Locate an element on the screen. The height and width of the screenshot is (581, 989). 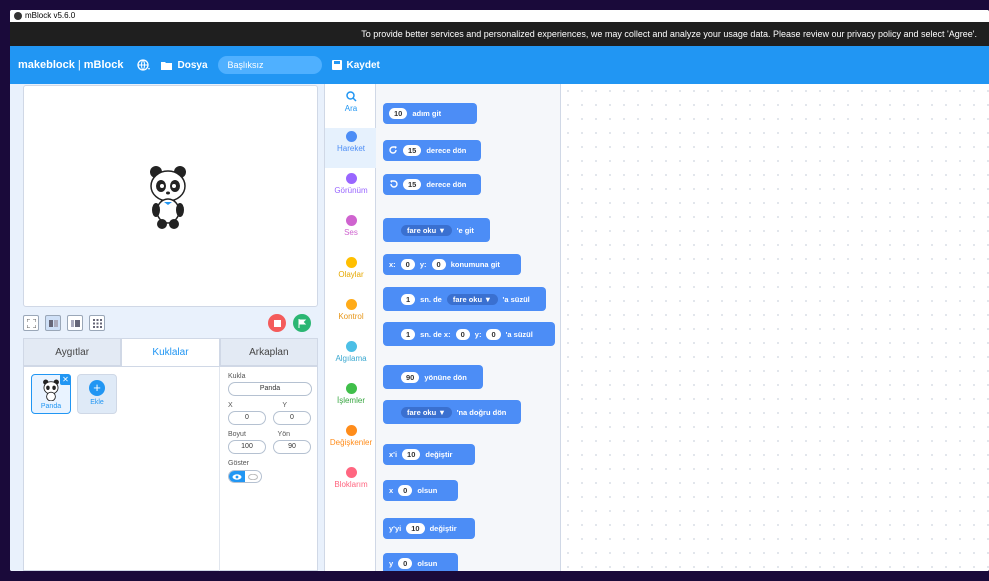
stage-canvas is located at coordinates (170, 196).